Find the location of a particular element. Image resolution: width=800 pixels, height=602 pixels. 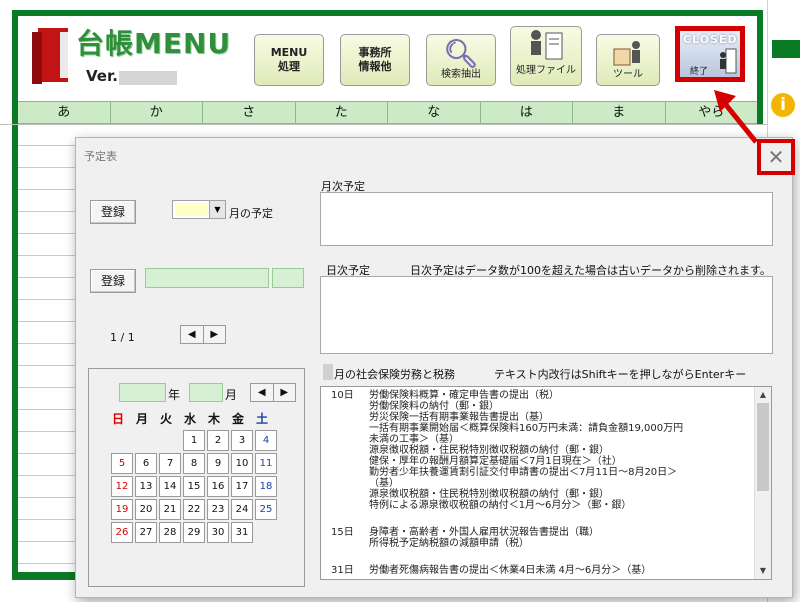

calendar-day: 4 is located at coordinates (266, 440).